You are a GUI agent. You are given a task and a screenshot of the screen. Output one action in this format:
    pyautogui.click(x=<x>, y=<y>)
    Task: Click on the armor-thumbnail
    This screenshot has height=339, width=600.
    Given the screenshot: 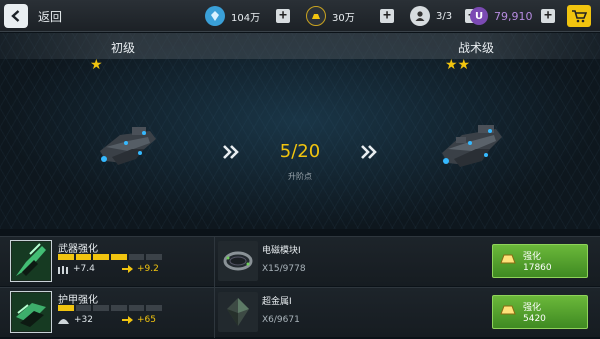 What is the action you would take?
    pyautogui.click(x=31, y=312)
    